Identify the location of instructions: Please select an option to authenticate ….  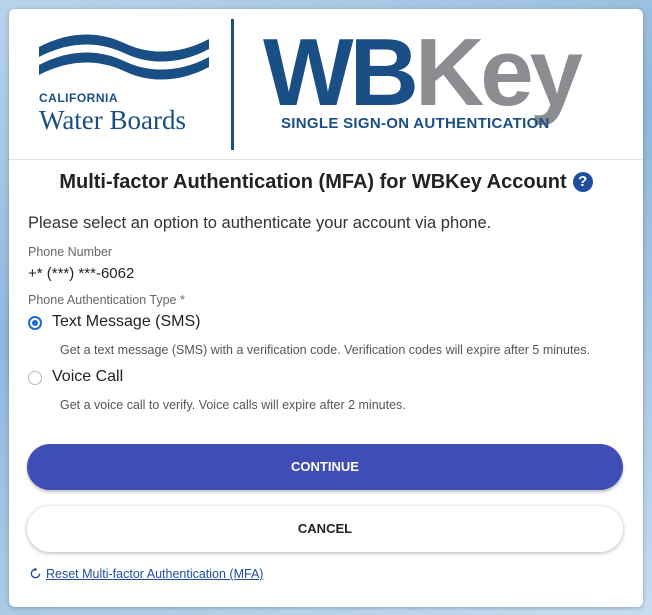
(260, 223).